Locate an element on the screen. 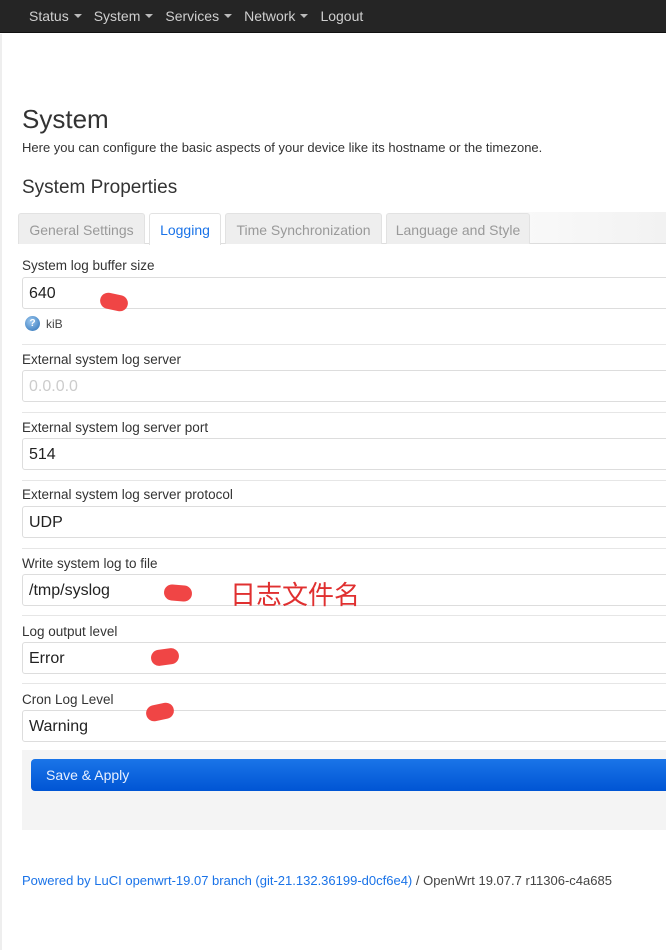  buffer-size-label: System log buffer size is located at coordinates (88, 265).